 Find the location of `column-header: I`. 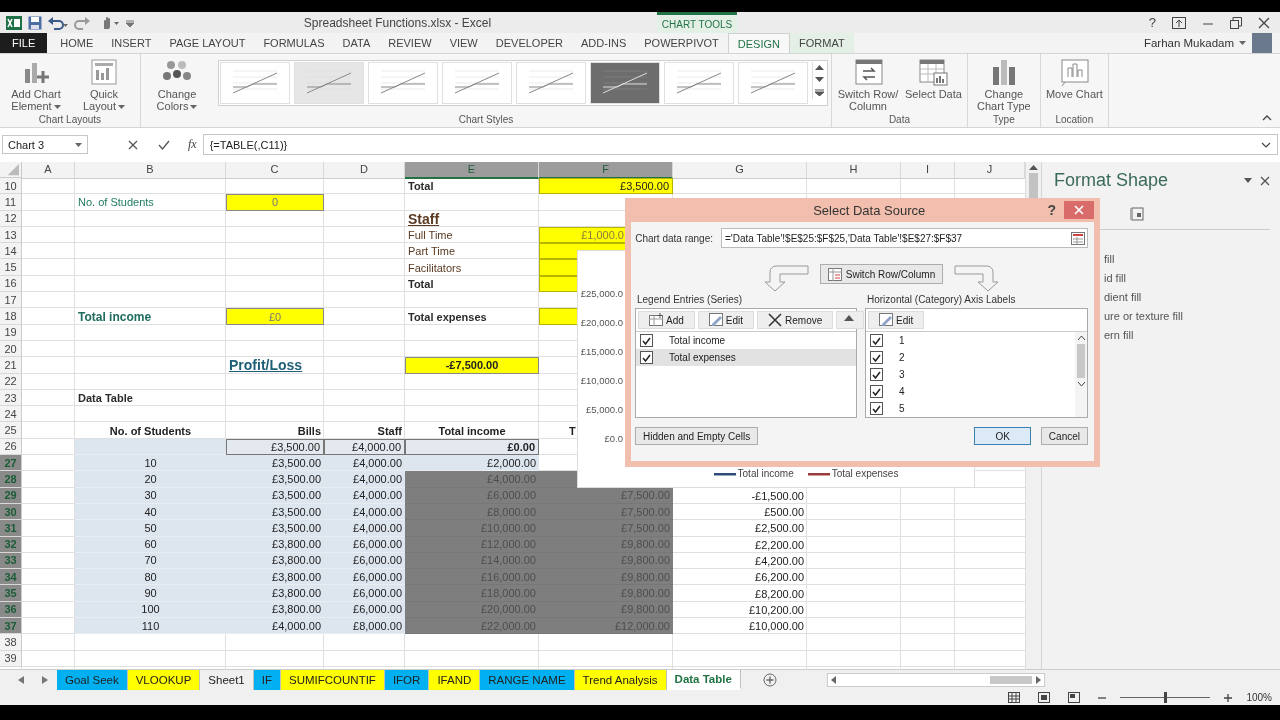

column-header: I is located at coordinates (928, 170).